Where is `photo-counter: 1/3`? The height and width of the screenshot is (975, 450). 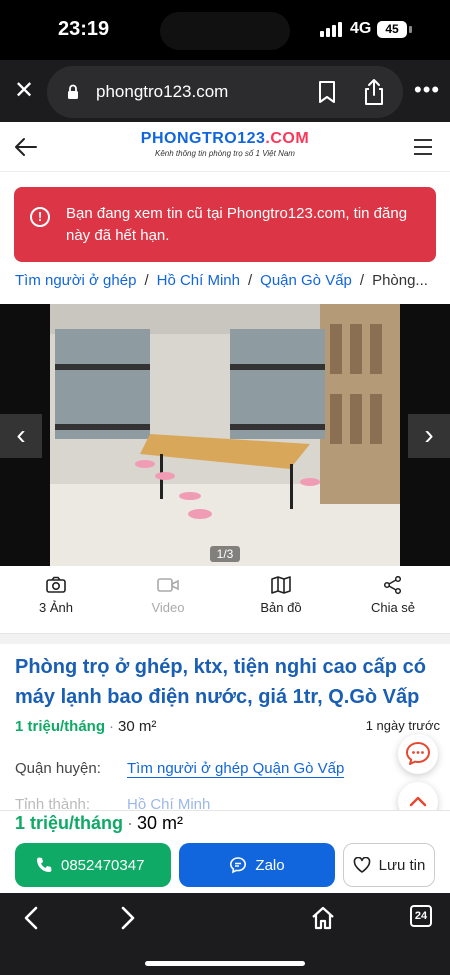
photo-counter: 1/3 is located at coordinates (225, 554).